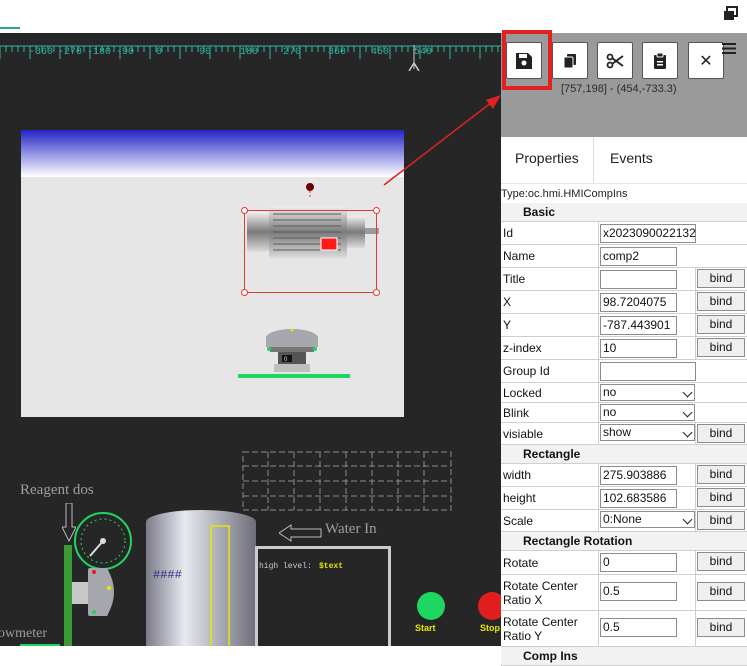 This screenshot has width=747, height=666. What do you see at coordinates (648, 233) in the screenshot?
I see `id-field: x2023090022132` at bounding box center [648, 233].